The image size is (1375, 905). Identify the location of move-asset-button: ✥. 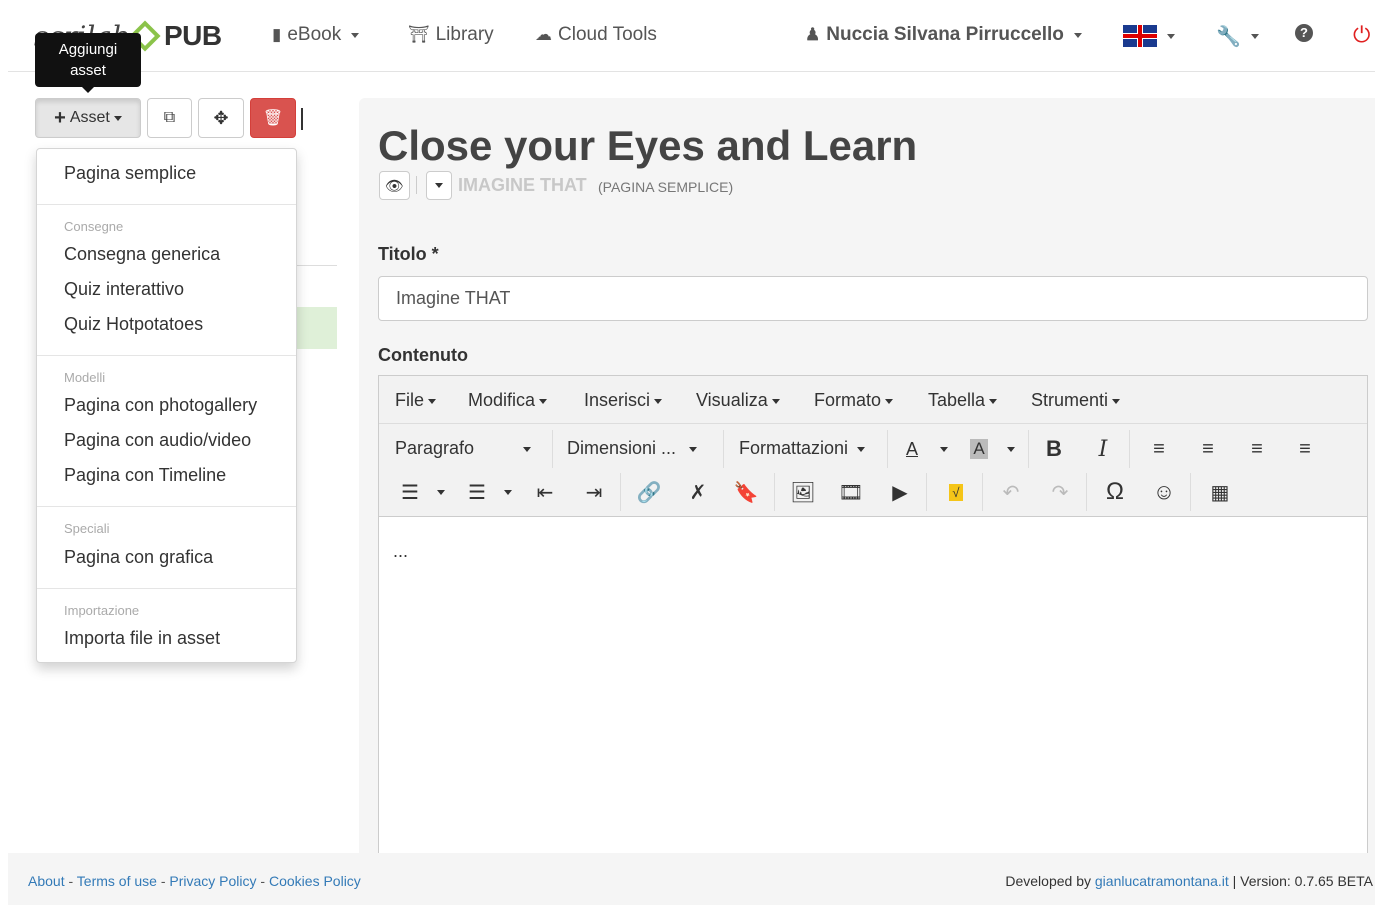
(221, 118).